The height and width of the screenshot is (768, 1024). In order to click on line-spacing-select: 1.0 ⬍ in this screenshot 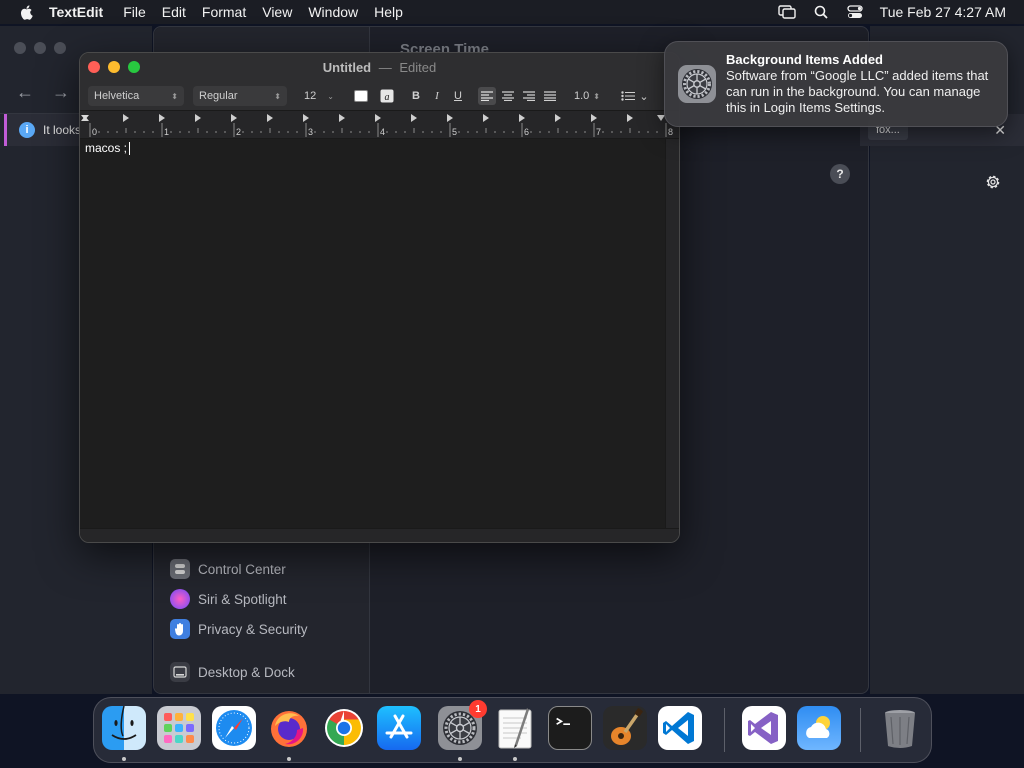, I will do `click(587, 96)`.